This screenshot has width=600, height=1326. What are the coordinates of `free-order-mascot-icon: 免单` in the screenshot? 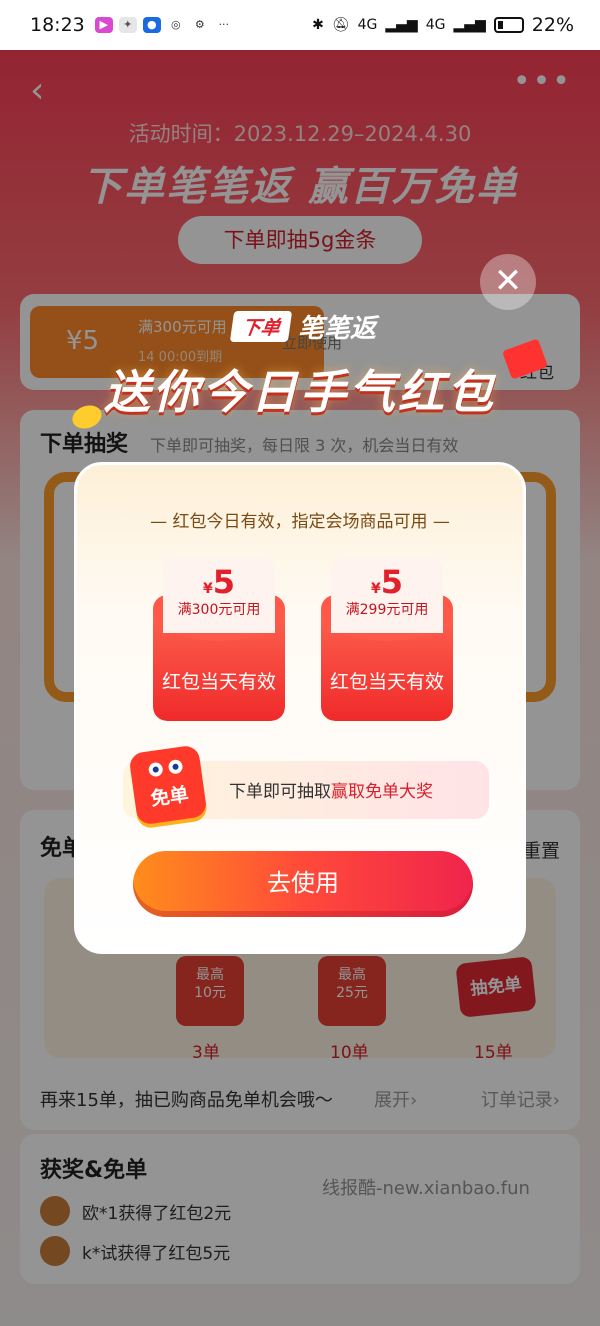 It's located at (168, 785).